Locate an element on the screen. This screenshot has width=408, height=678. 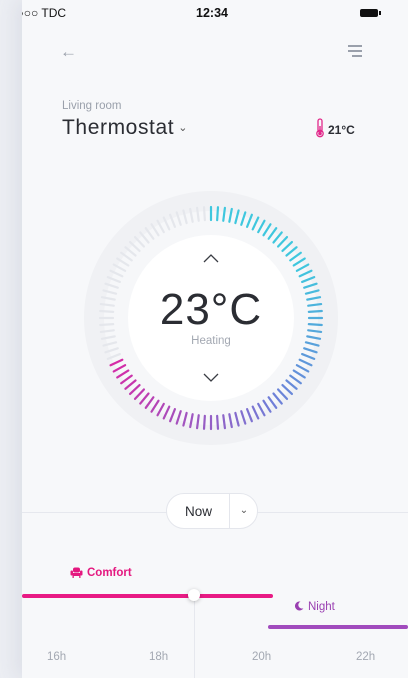
now-dropdown-button: ⌄ is located at coordinates (244, 511).